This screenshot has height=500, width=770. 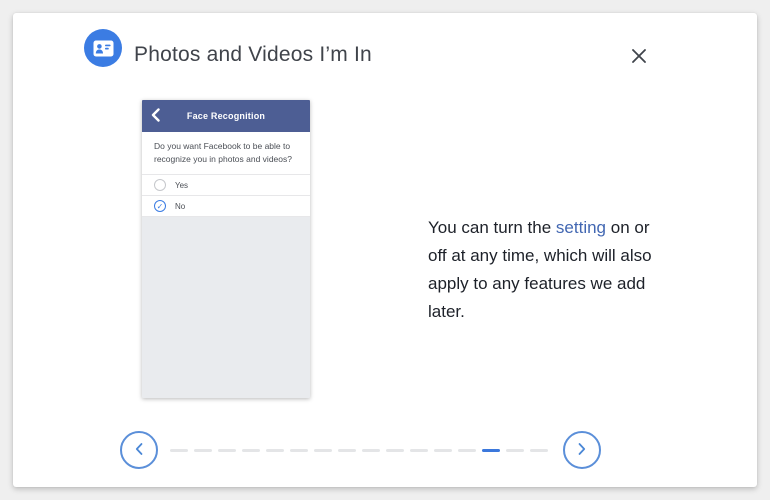 I want to click on page-title: Photos and Videos I’m In, so click(x=253, y=54).